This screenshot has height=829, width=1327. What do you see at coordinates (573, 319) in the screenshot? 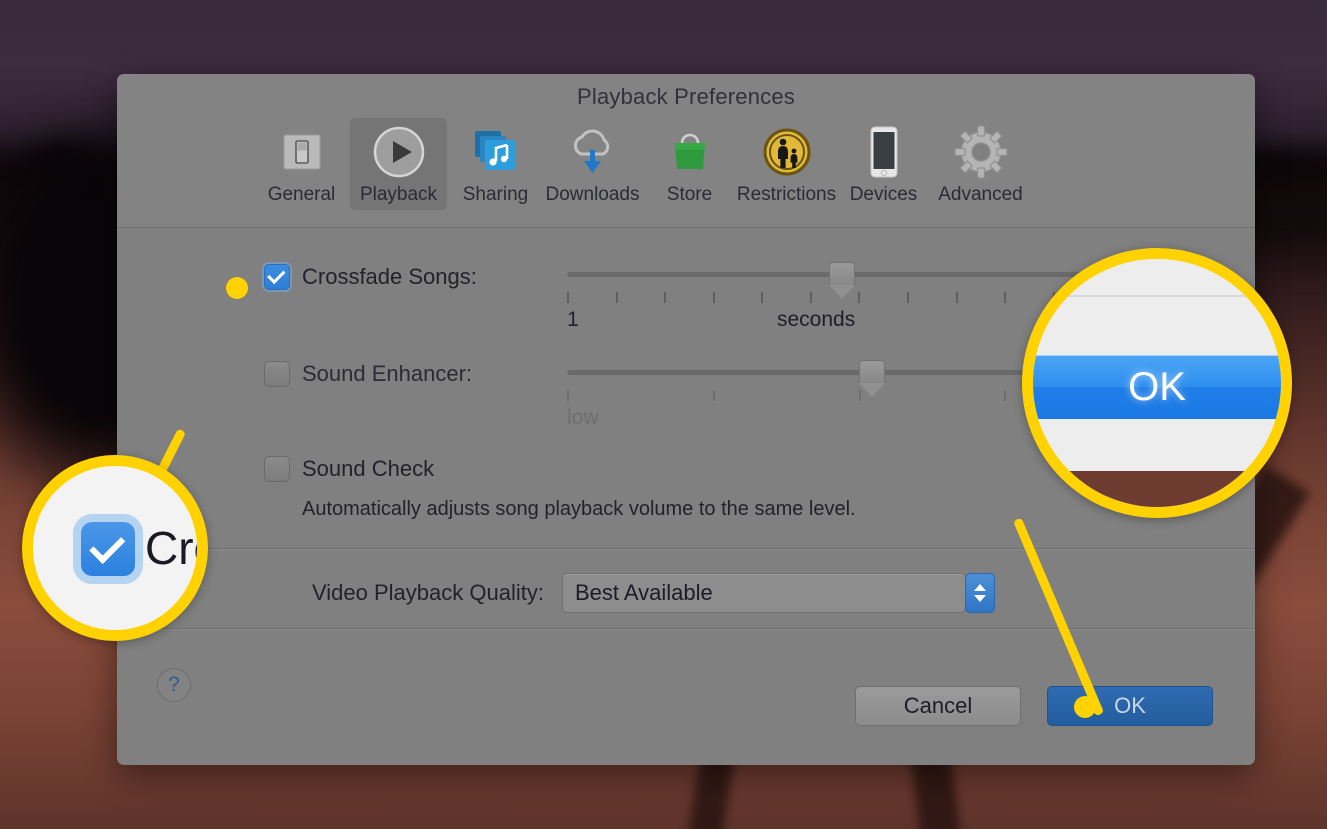
I see `crossfade-min-label: 1` at bounding box center [573, 319].